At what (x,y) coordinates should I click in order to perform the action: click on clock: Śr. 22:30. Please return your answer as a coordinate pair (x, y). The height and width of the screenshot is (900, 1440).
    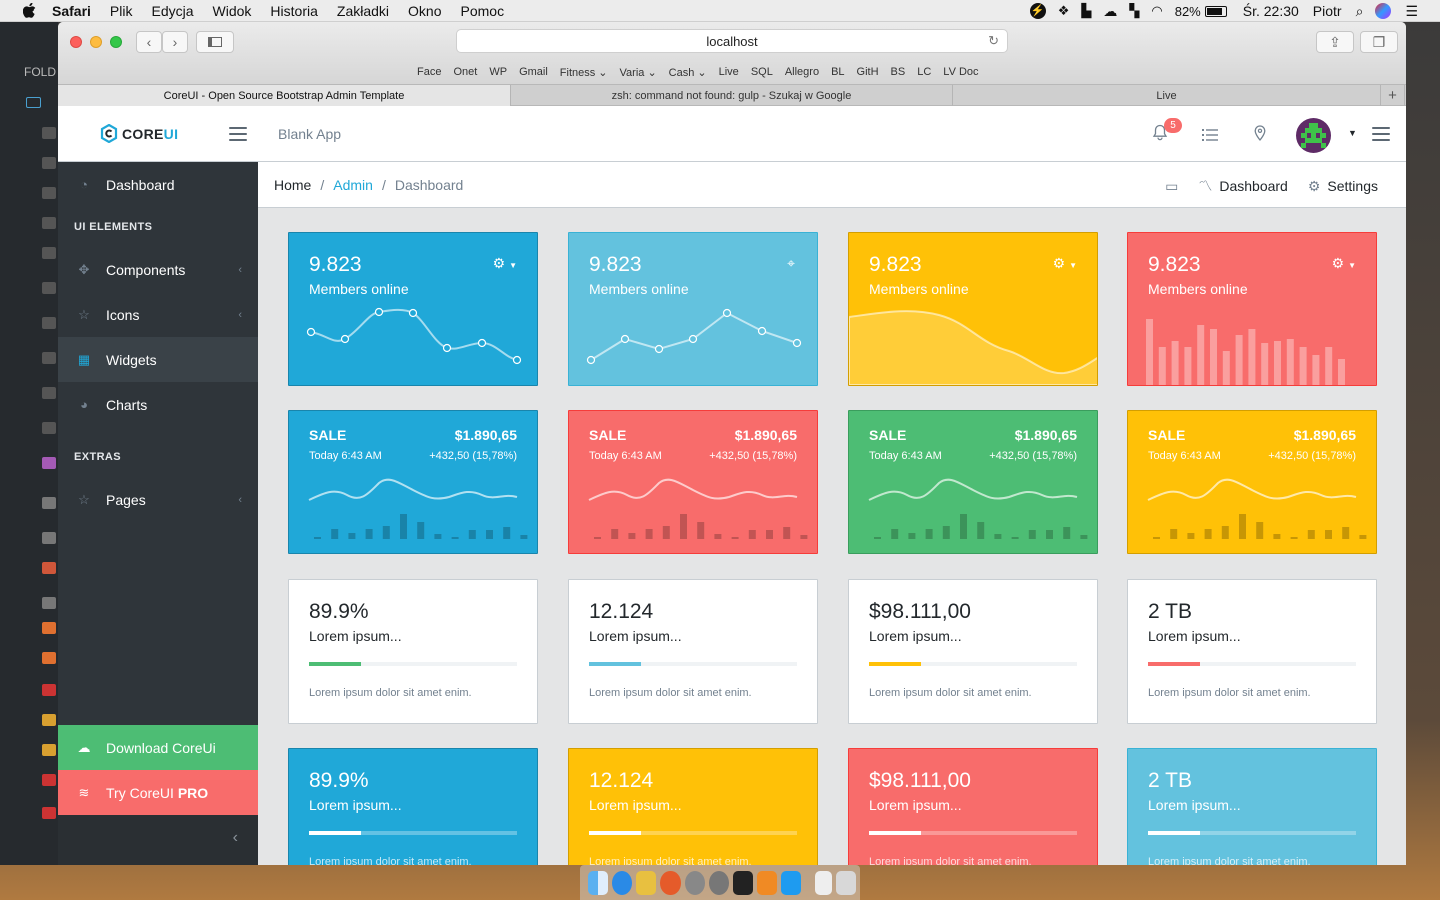
    Looking at the image, I should click on (1271, 11).